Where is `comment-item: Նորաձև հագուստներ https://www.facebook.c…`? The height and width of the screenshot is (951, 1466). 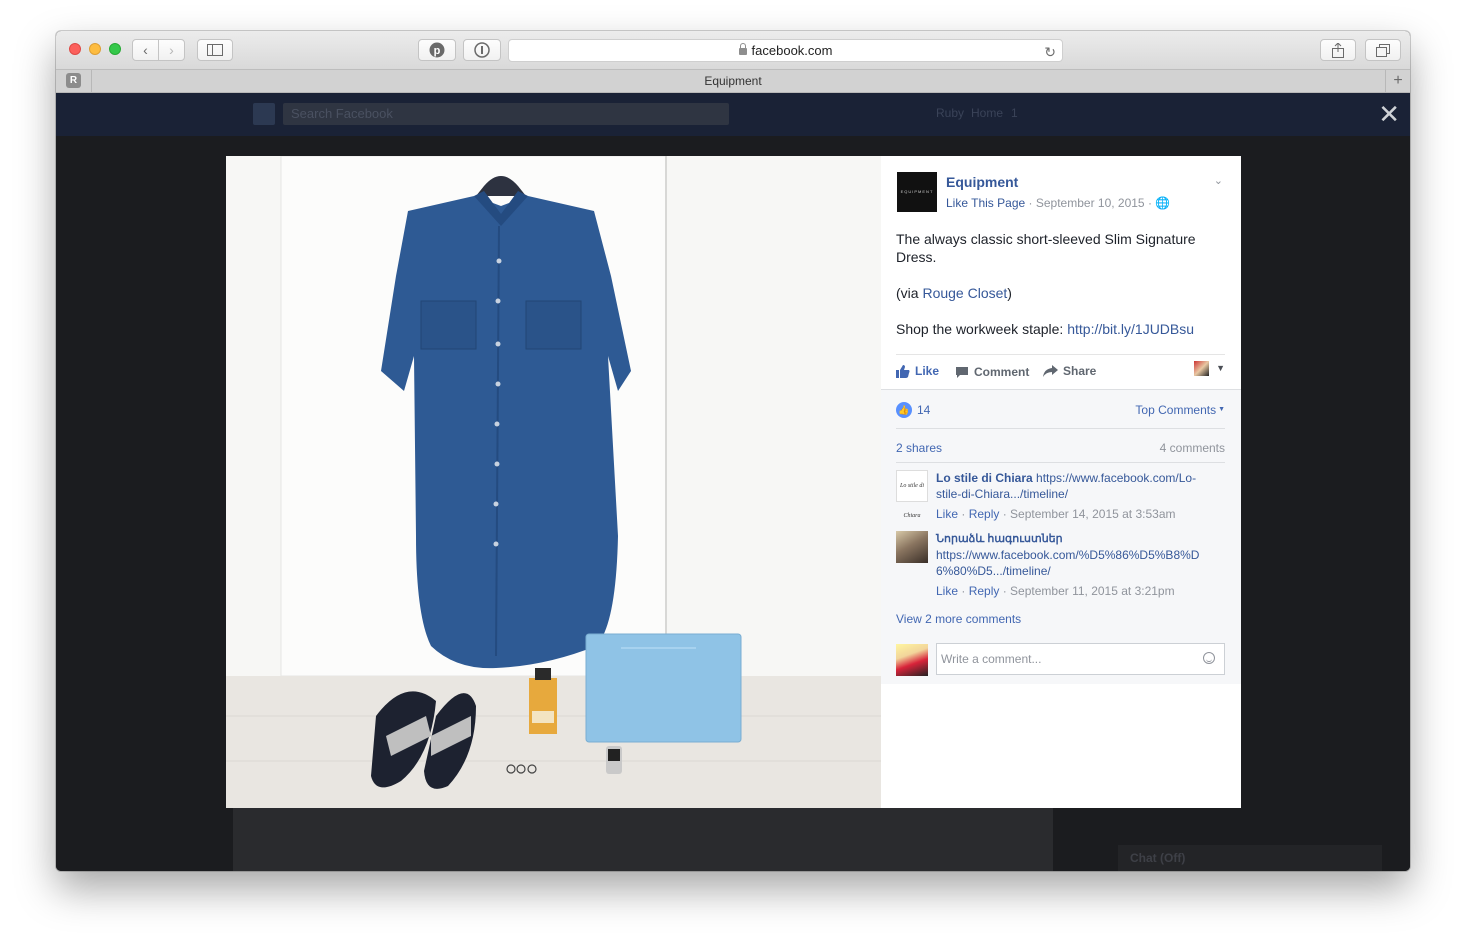 comment-item: Նորաձև հագուստներ https://www.facebook.c… is located at coordinates (1061, 565).